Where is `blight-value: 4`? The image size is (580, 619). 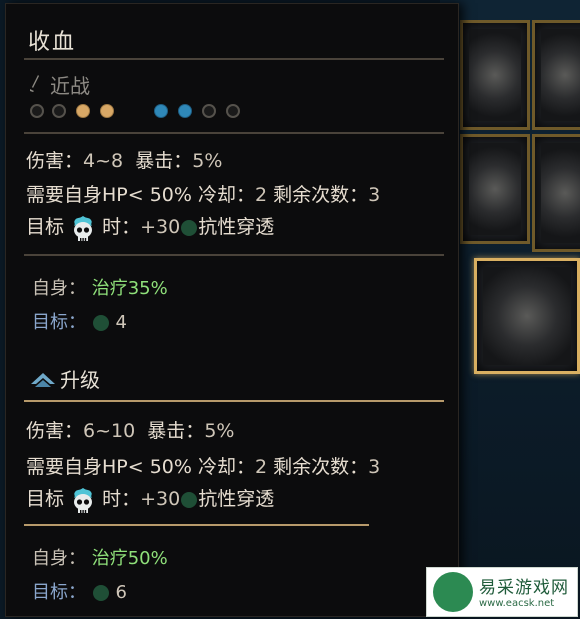 blight-value: 4 is located at coordinates (121, 322).